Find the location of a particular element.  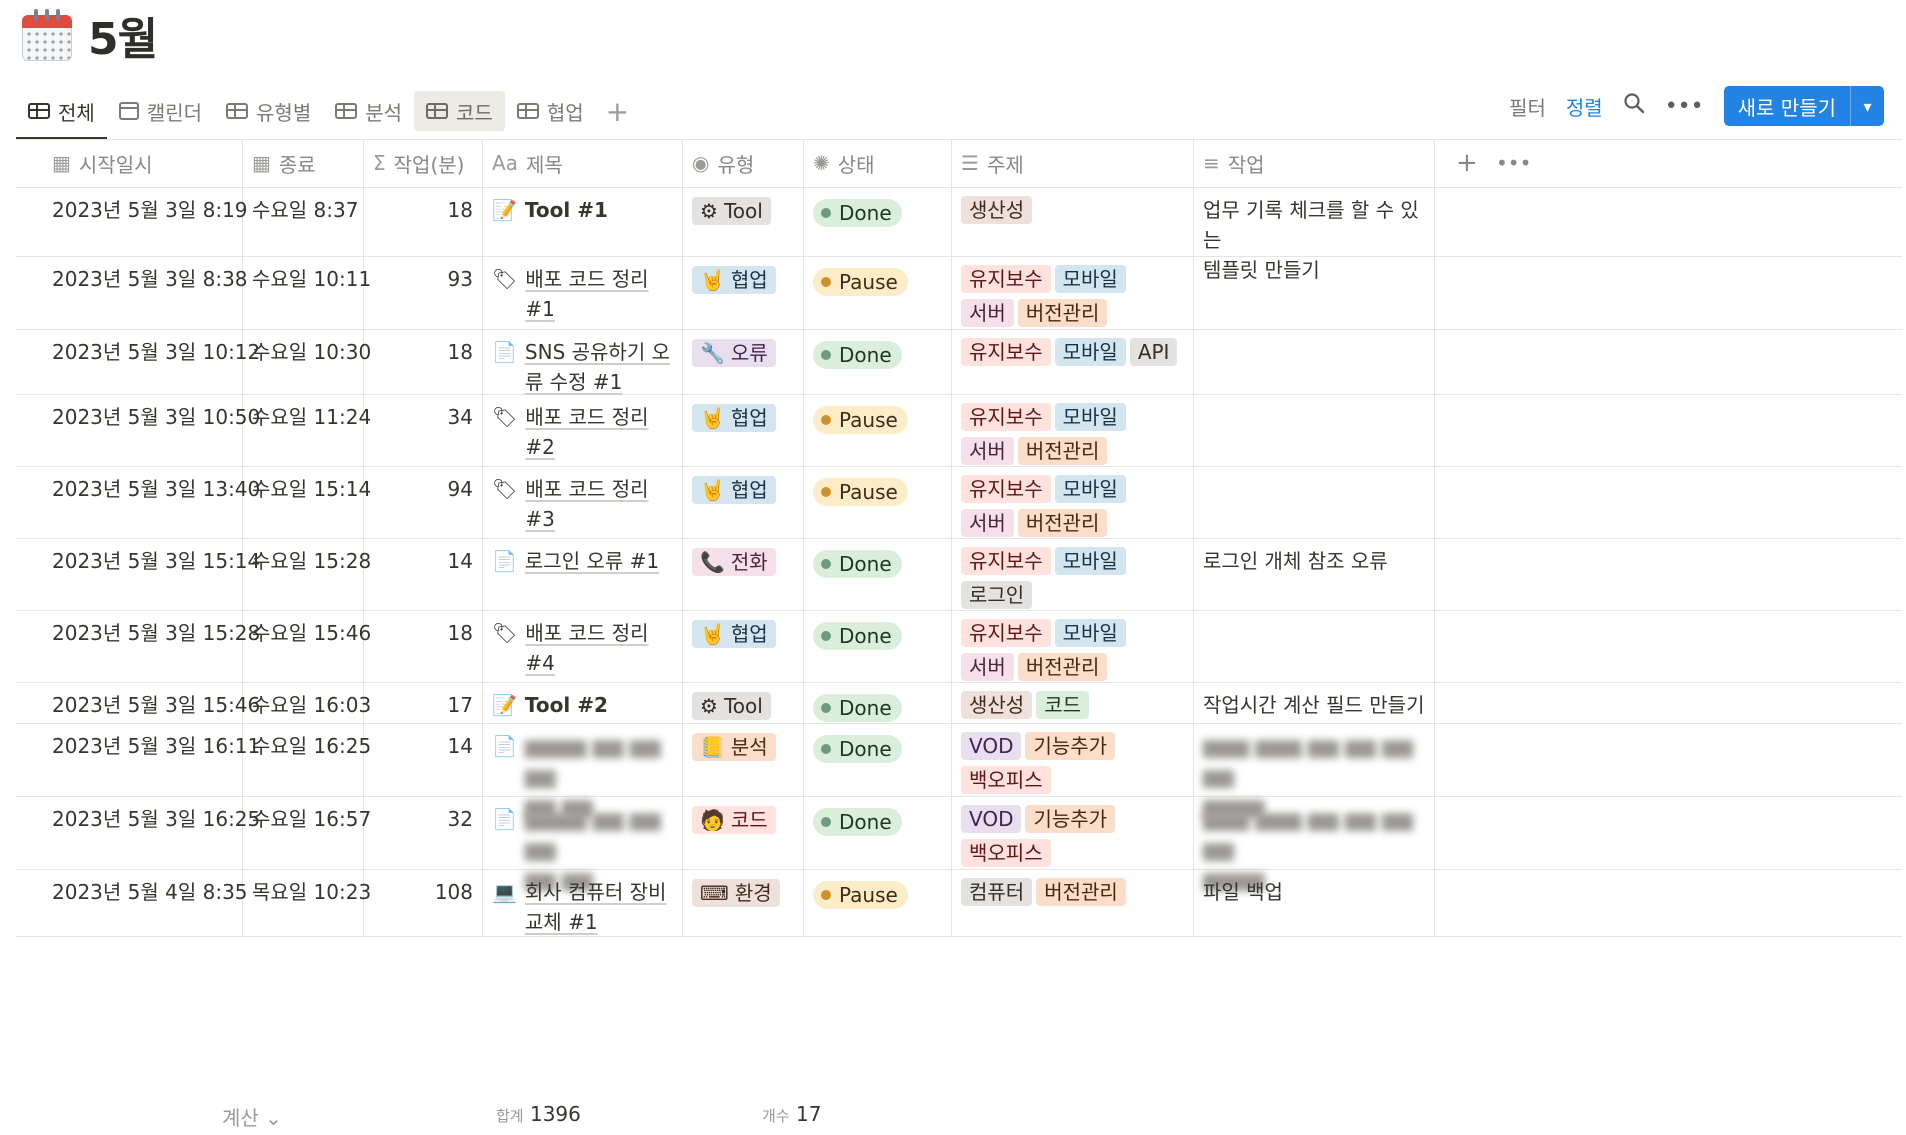

column-header-start: ▦ 시작일시 is located at coordinates (96, 163).